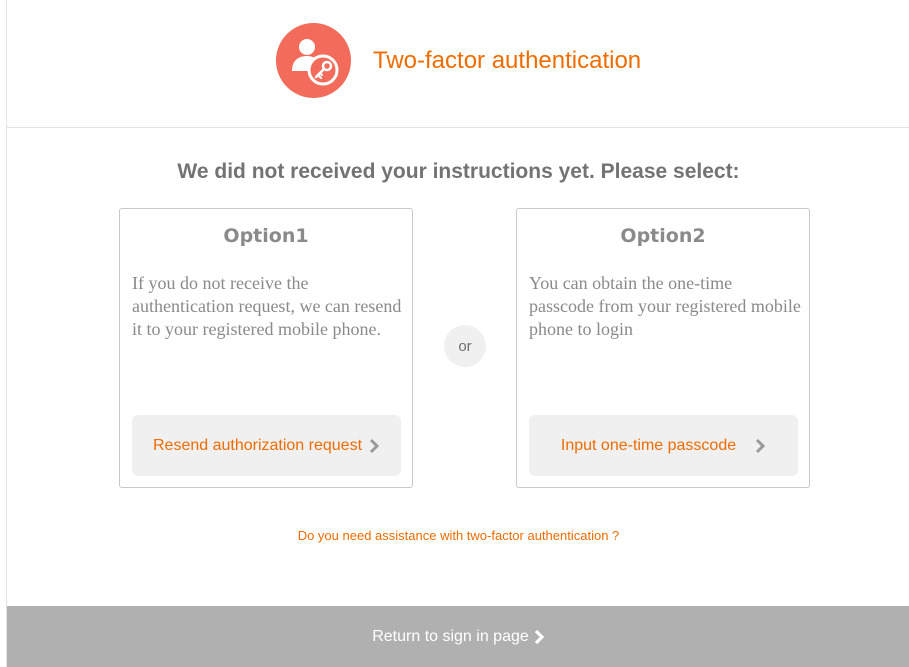  I want to click on option-title: Option1, so click(266, 236).